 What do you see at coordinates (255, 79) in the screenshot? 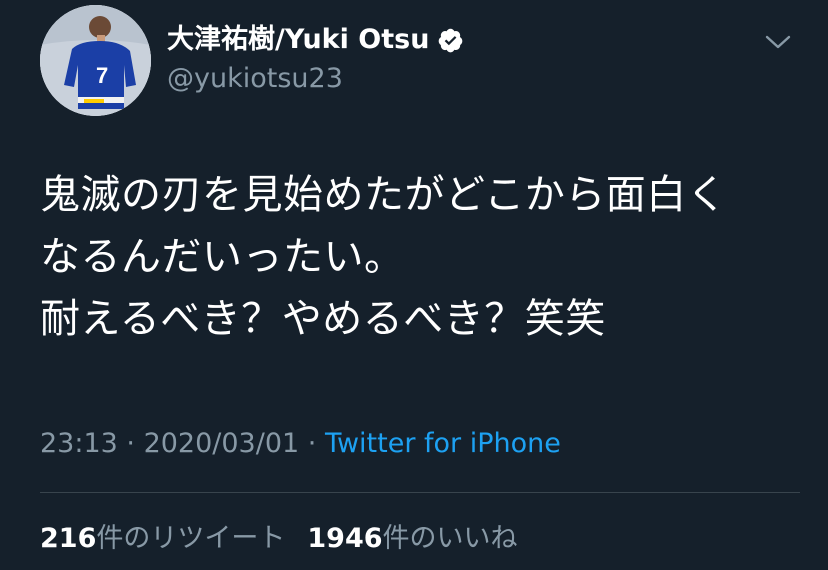
I see `author-handle: @yukiotsu23` at bounding box center [255, 79].